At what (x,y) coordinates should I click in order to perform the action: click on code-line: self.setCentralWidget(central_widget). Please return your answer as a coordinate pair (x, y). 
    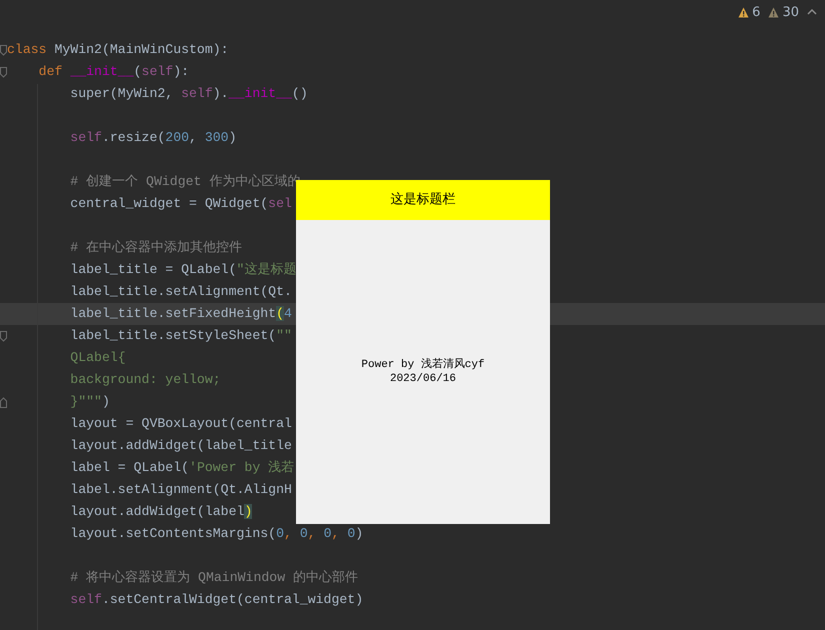
    Looking at the image, I should click on (216, 600).